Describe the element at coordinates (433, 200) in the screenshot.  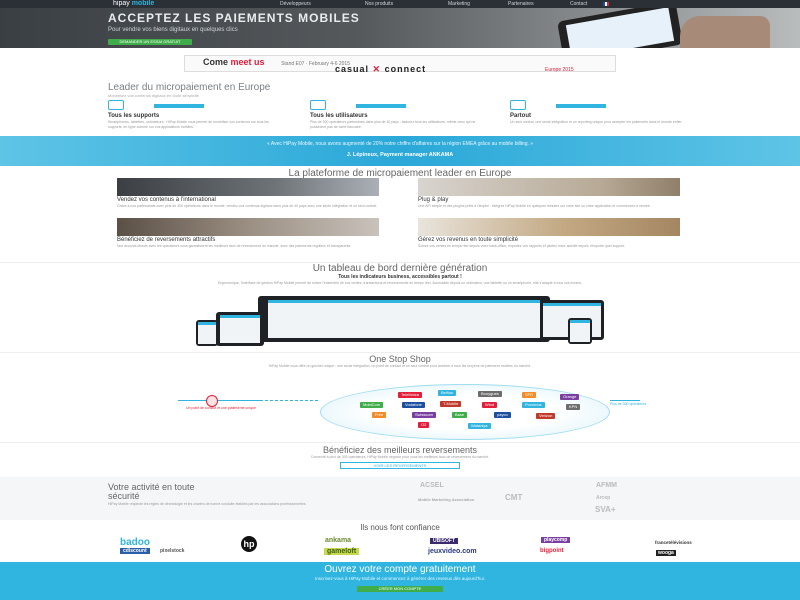
I see `tile-title: Plug & play` at that location.